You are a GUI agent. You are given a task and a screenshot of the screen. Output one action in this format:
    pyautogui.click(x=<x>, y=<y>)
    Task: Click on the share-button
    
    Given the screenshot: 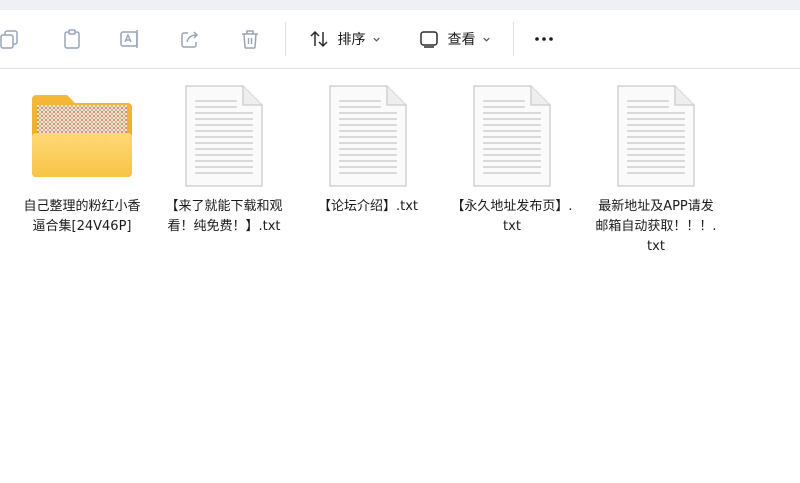 What is the action you would take?
    pyautogui.click(x=190, y=39)
    